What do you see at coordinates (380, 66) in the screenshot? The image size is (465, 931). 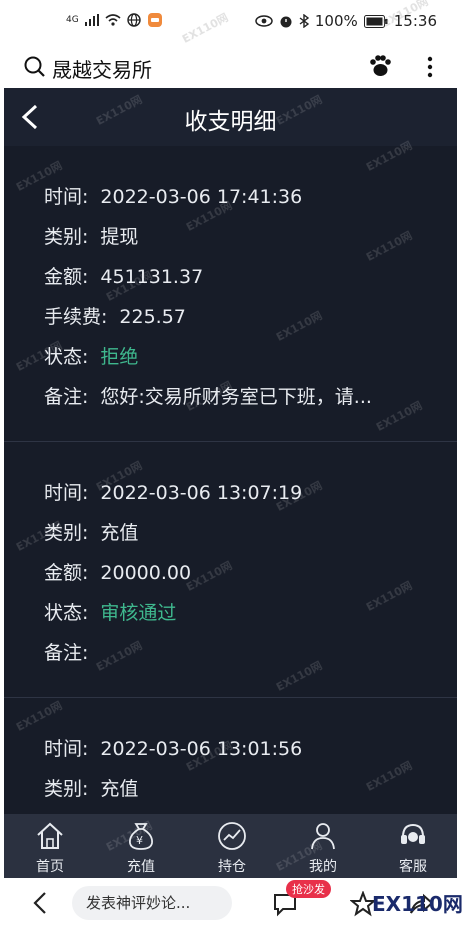 I see `paw-icon` at bounding box center [380, 66].